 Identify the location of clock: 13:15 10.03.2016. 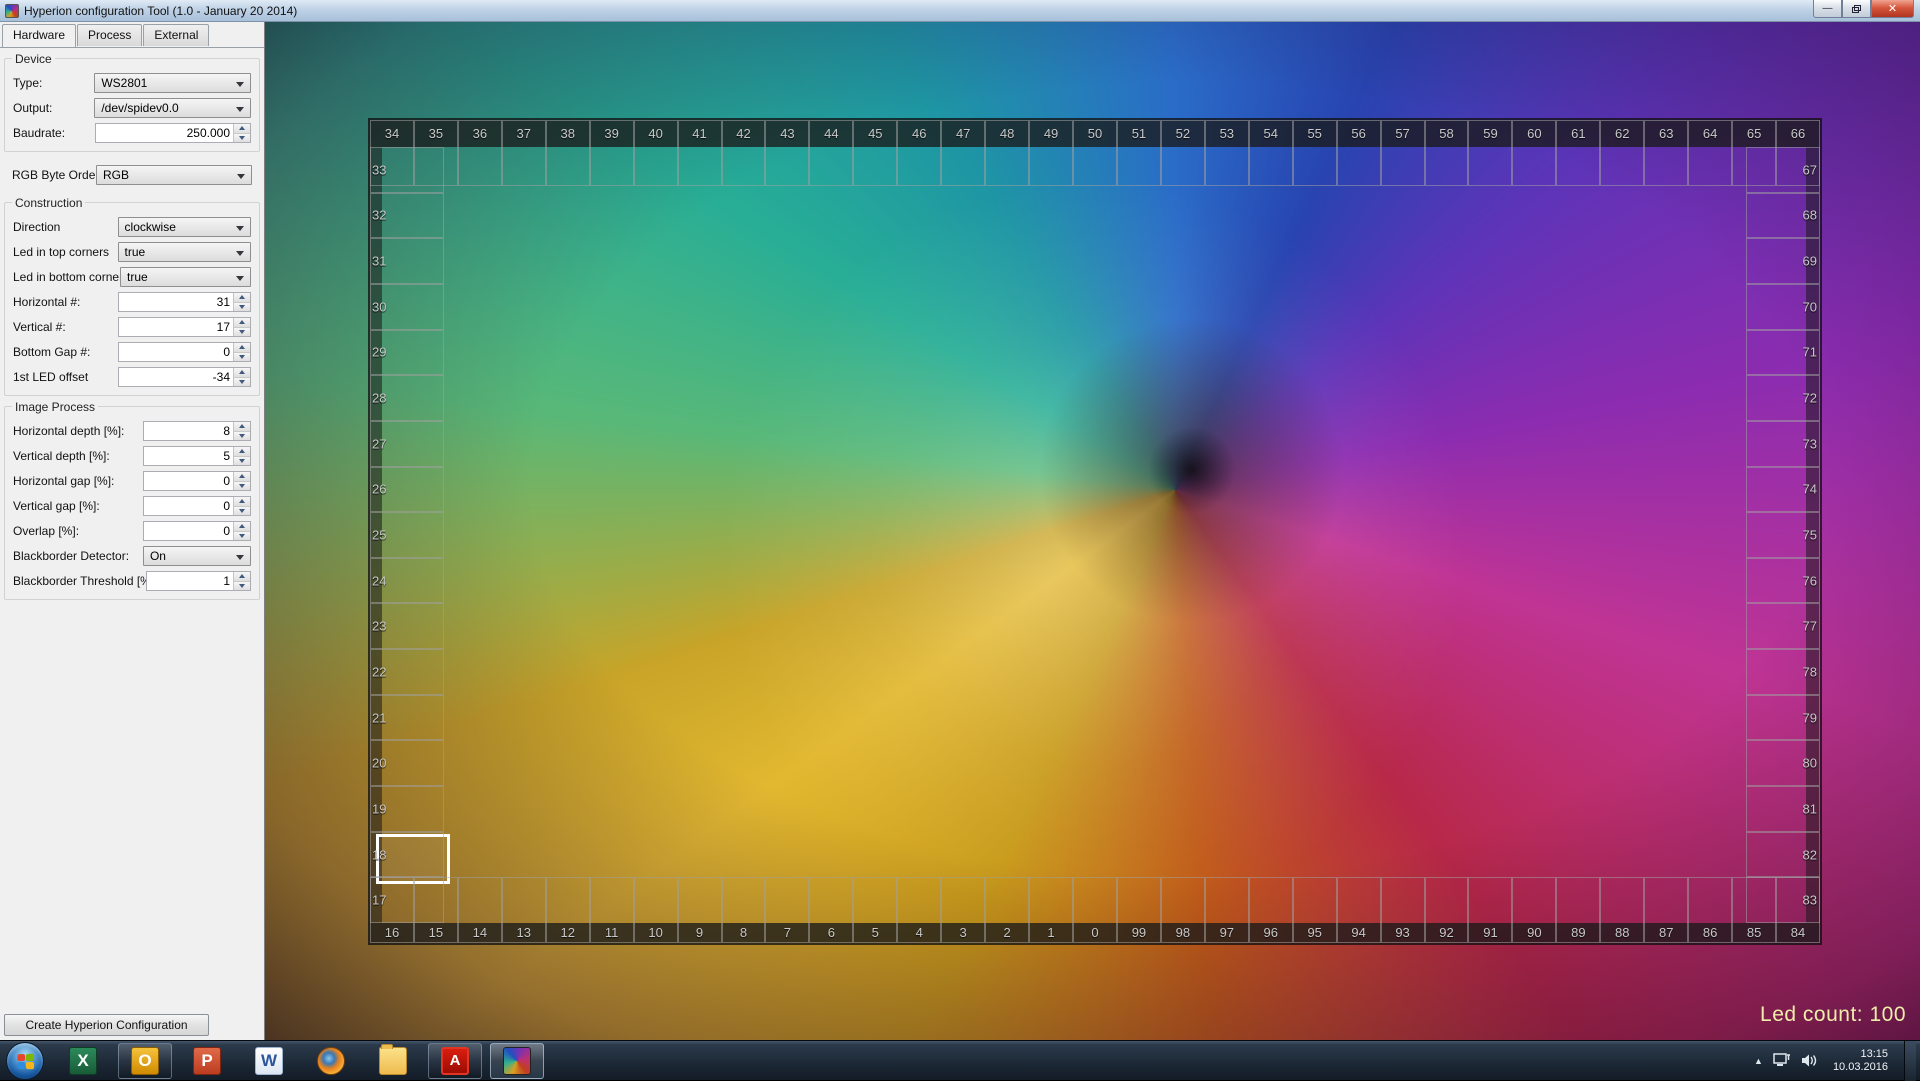
(1860, 1061).